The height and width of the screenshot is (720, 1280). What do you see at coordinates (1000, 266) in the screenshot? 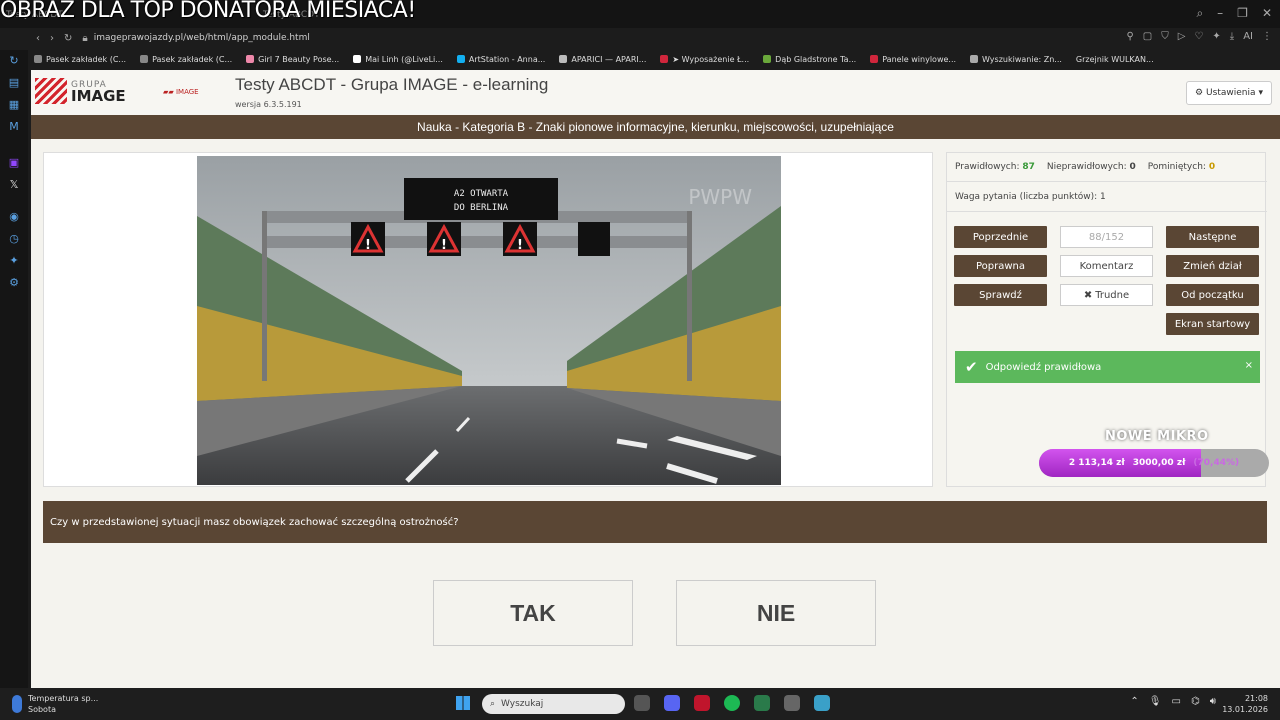
I see `correct-answer-button: Poprawna` at bounding box center [1000, 266].